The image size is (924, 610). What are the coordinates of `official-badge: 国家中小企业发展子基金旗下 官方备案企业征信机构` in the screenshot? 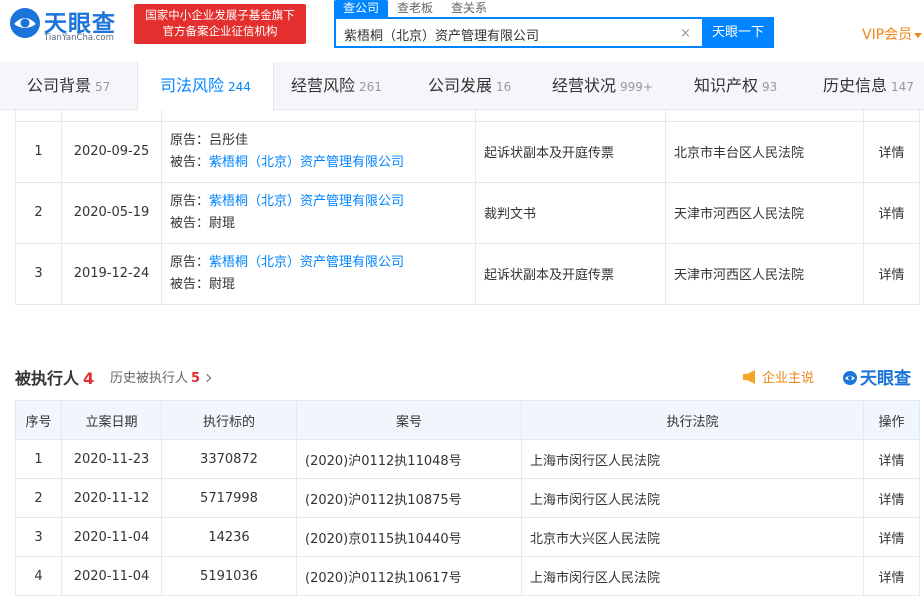 It's located at (220, 24).